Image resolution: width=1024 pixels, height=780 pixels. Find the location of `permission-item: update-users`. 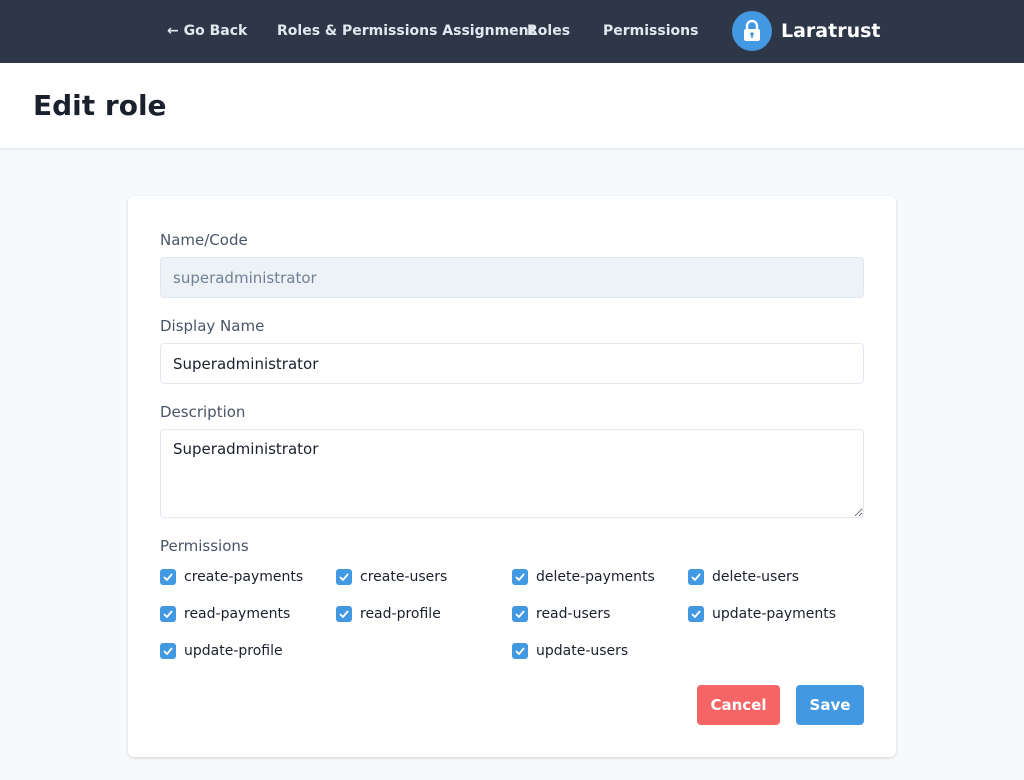

permission-item: update-users is located at coordinates (570, 651).